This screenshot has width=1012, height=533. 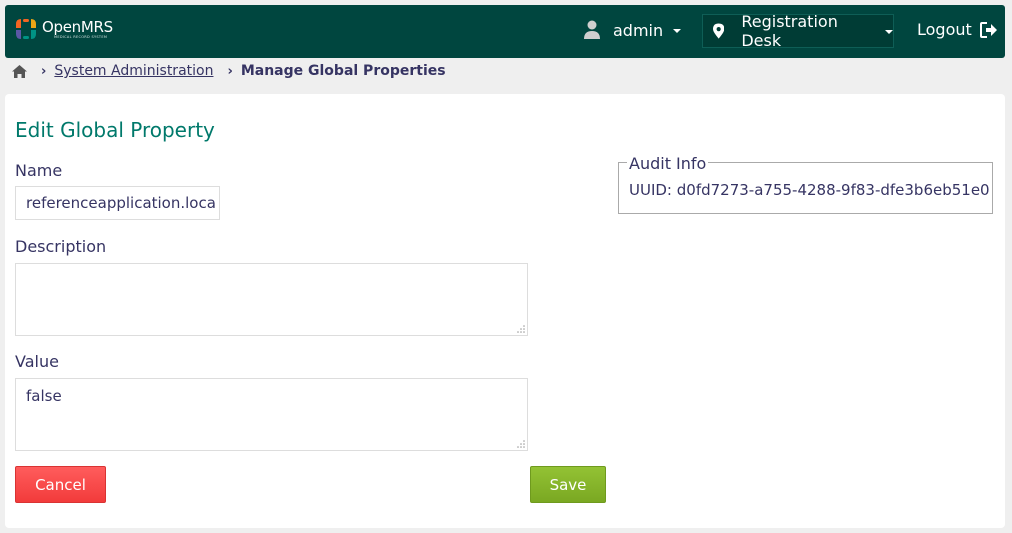 What do you see at coordinates (44, 396) in the screenshot?
I see `value-text: false` at bounding box center [44, 396].